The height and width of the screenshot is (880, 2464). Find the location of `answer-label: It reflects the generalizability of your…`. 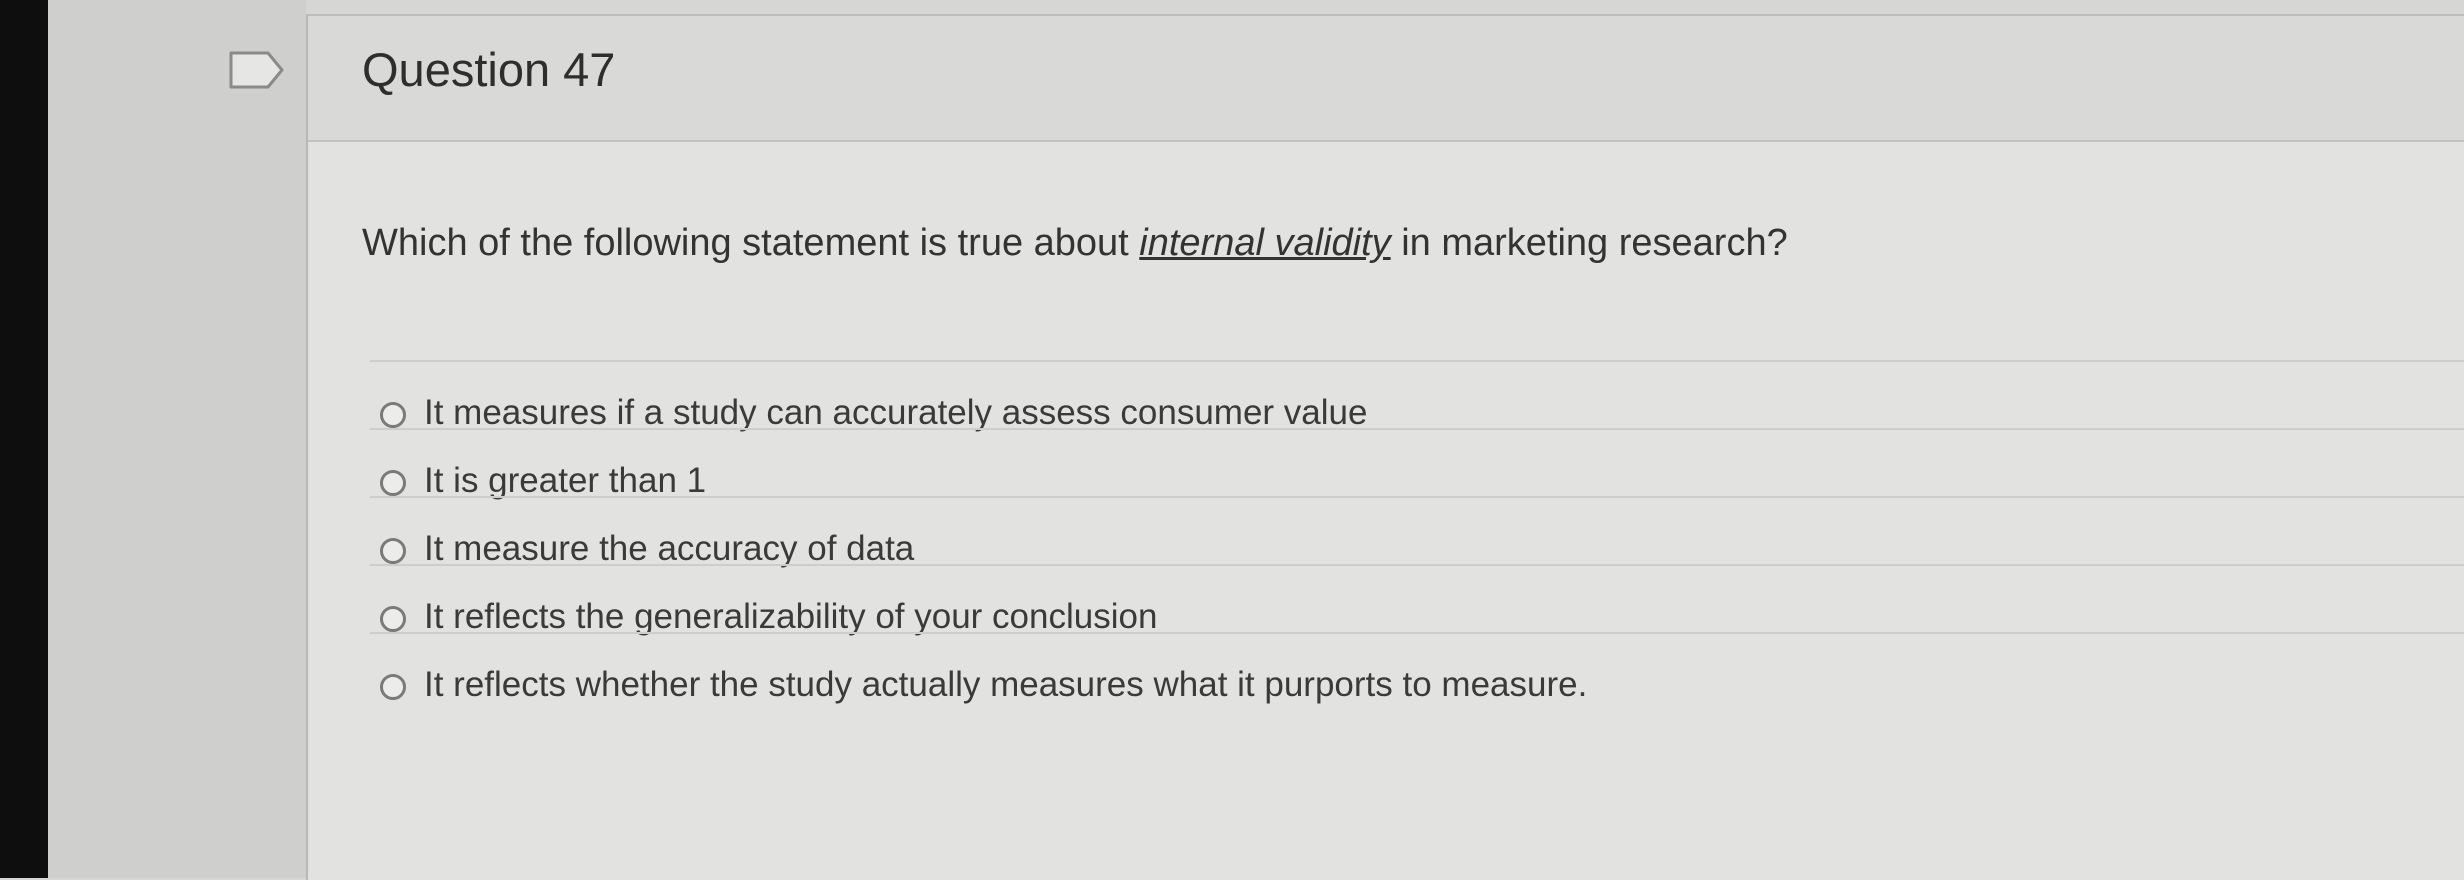

answer-label: It reflects the generalizability of your… is located at coordinates (790, 617).